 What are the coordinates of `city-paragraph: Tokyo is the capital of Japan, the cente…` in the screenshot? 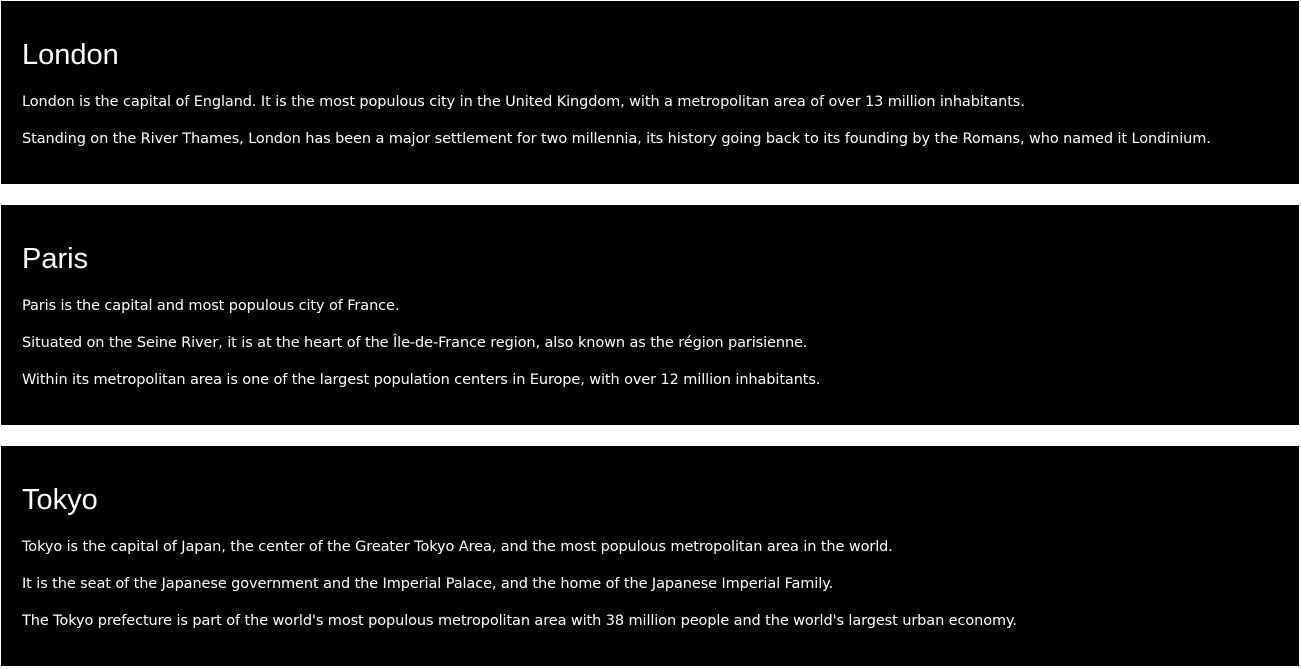 It's located at (457, 547).